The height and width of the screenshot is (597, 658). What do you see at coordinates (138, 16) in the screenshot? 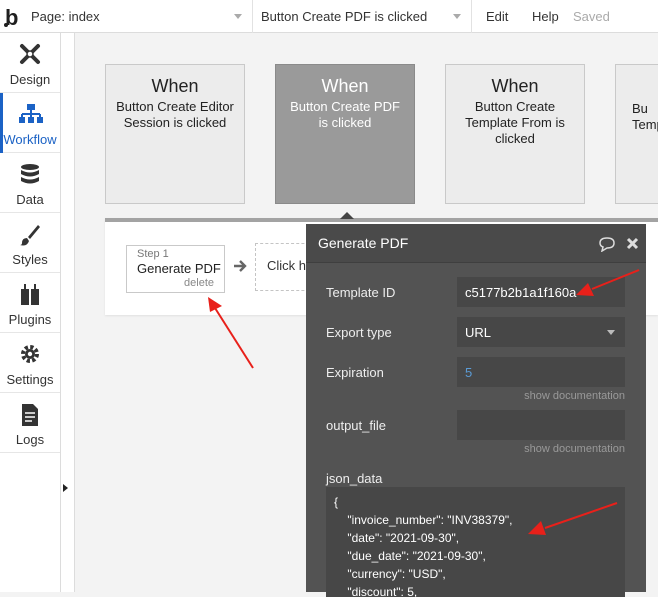
I see `page-select: Page: index` at bounding box center [138, 16].